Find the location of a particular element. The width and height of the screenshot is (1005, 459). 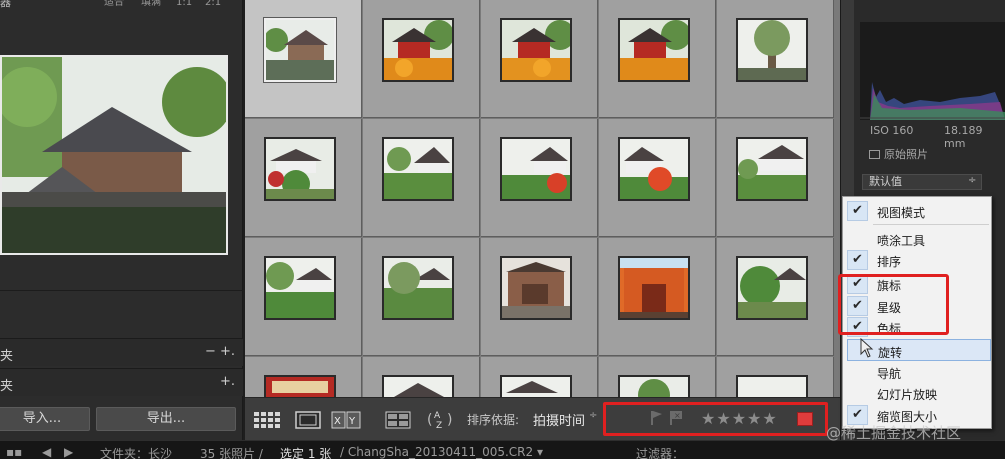

star-rating: ★★★★★ is located at coordinates (739, 418).